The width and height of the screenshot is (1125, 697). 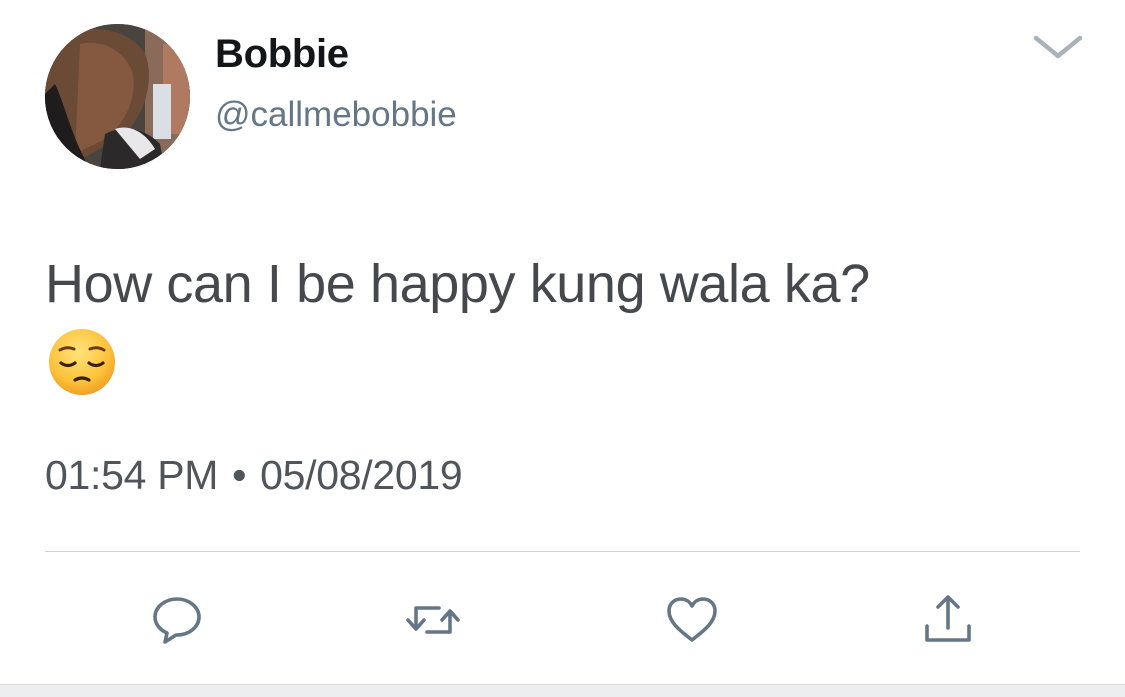 I want to click on divider, so click(x=562, y=551).